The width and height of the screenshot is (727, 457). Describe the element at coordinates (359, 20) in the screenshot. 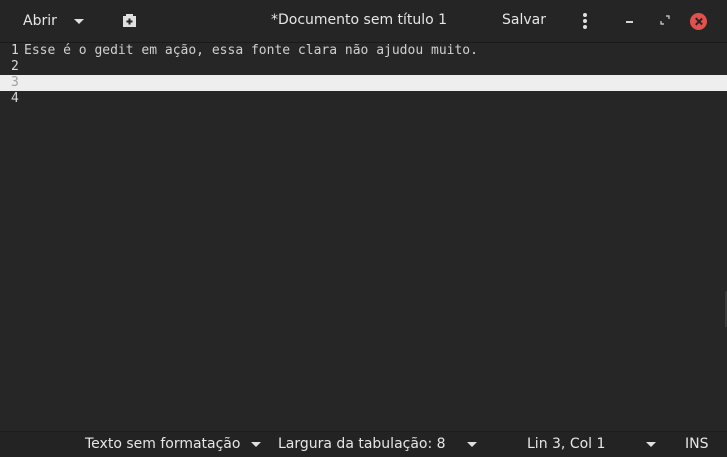

I see `window-title: *Documento sem título 1` at that location.